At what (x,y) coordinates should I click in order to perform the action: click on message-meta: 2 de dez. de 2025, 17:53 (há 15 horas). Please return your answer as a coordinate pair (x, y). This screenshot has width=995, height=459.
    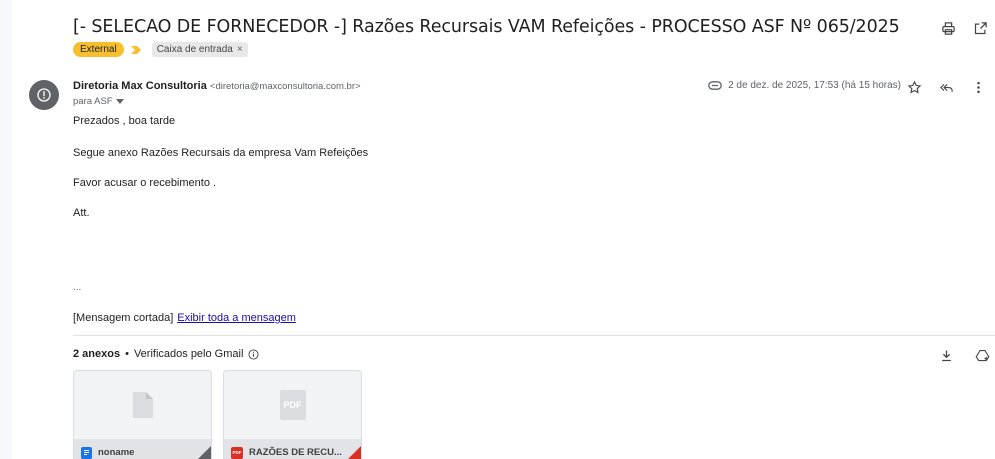
    Looking at the image, I should click on (804, 85).